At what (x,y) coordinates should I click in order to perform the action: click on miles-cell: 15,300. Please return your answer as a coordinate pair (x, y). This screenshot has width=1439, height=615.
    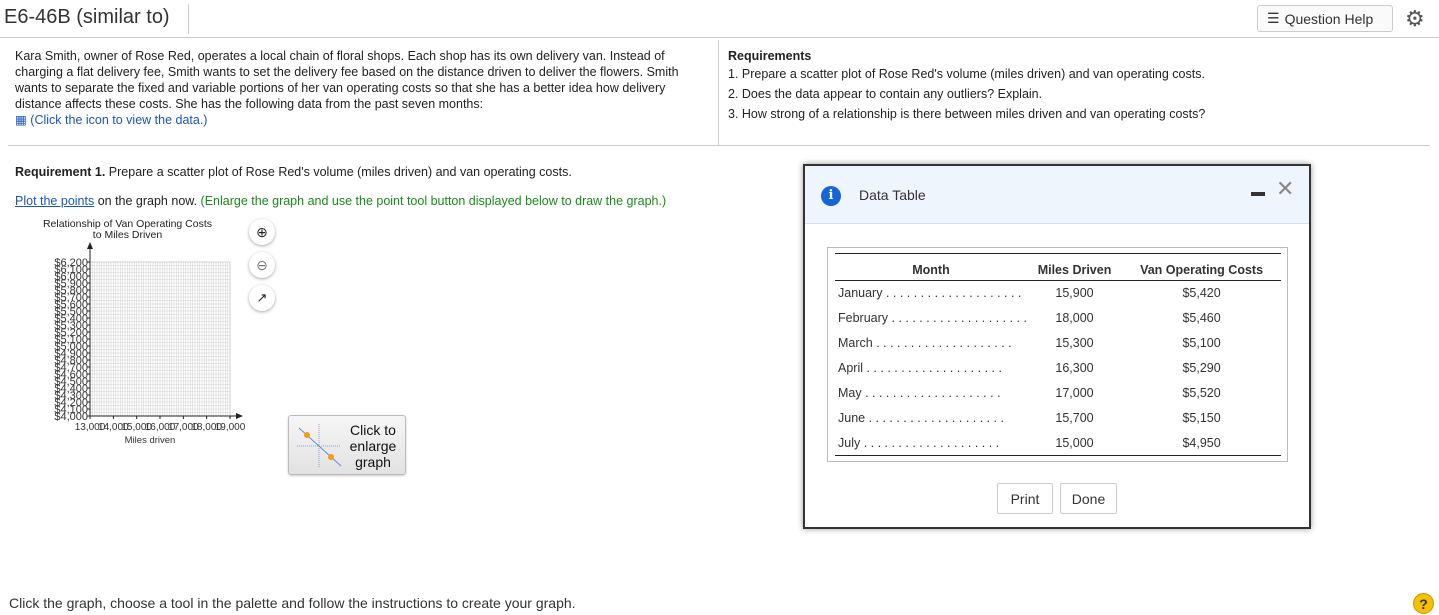
    Looking at the image, I should click on (1074, 343).